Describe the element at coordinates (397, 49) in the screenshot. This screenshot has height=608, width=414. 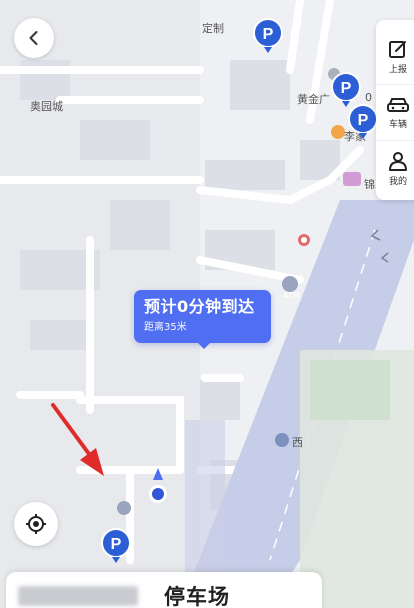
I see `report-edit-icon` at that location.